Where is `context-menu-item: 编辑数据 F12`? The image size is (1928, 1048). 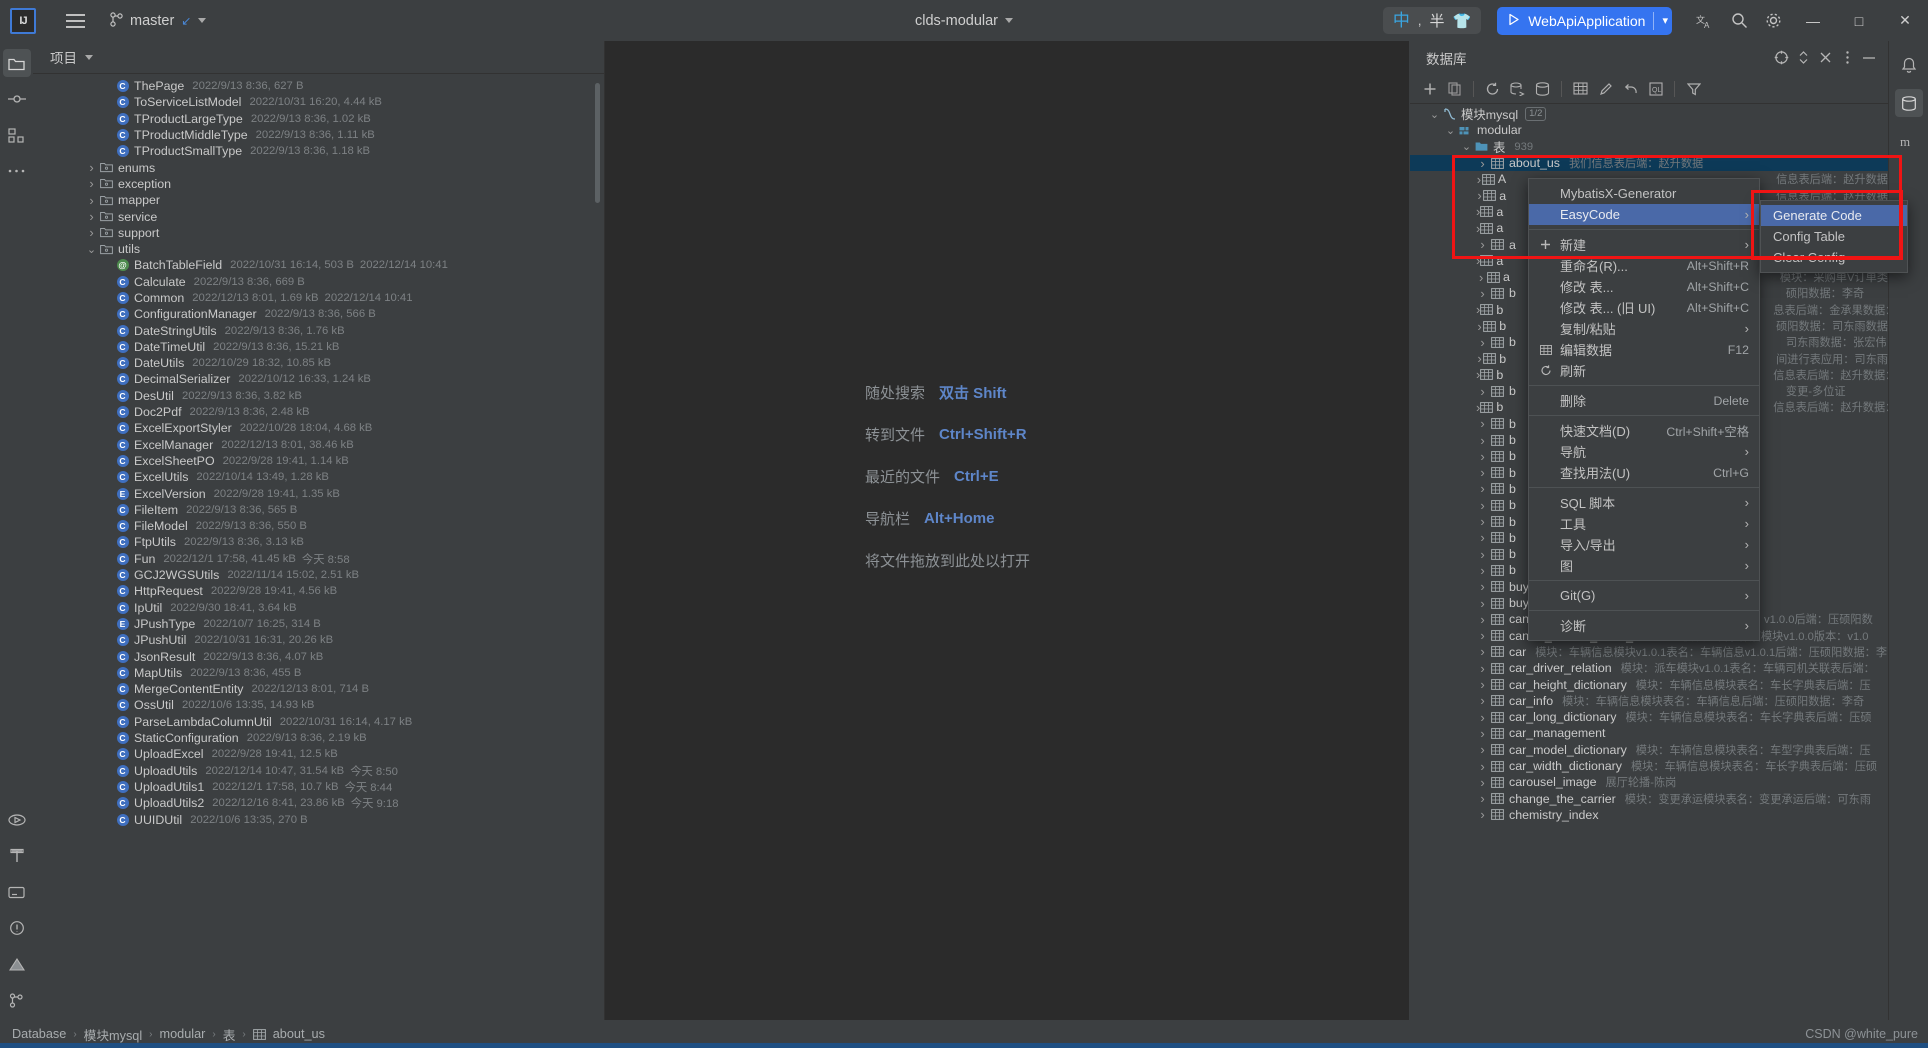 context-menu-item: 编辑数据 F12 is located at coordinates (1644, 349).